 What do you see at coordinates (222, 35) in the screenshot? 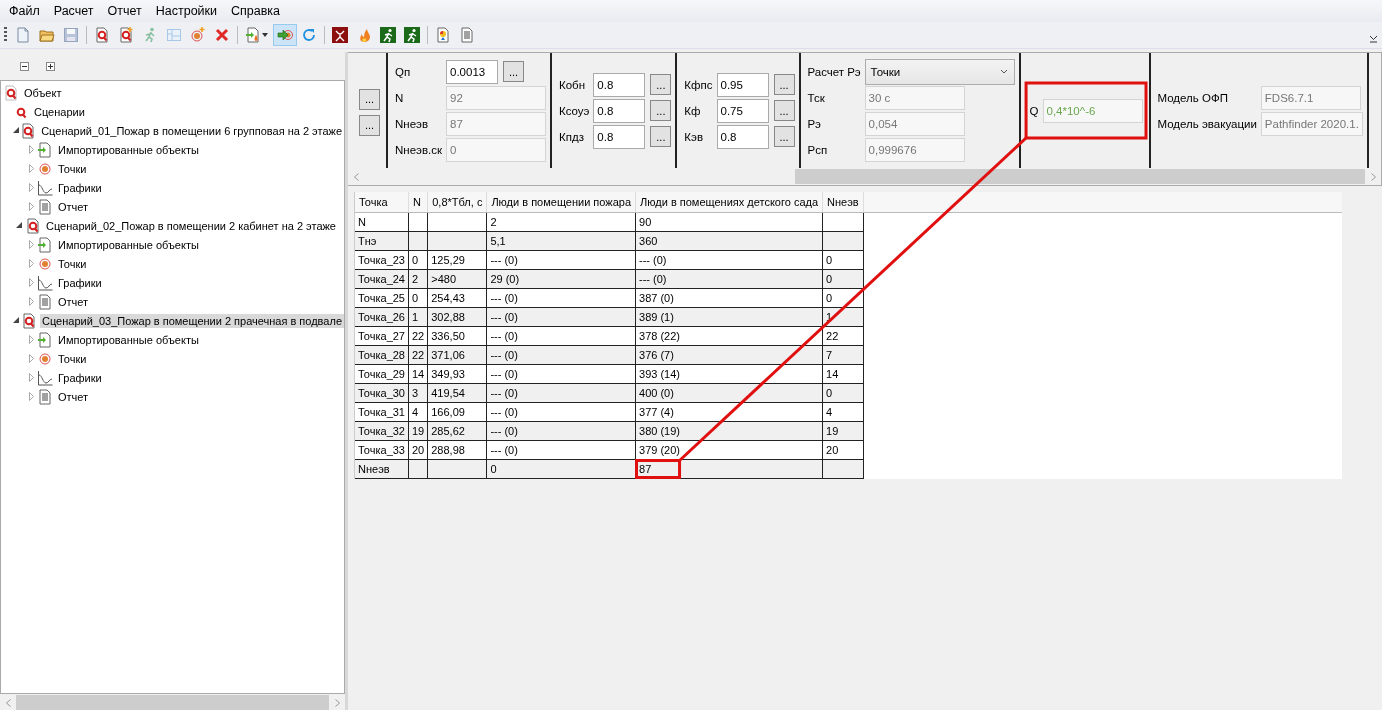
I see `delete-icon` at bounding box center [222, 35].